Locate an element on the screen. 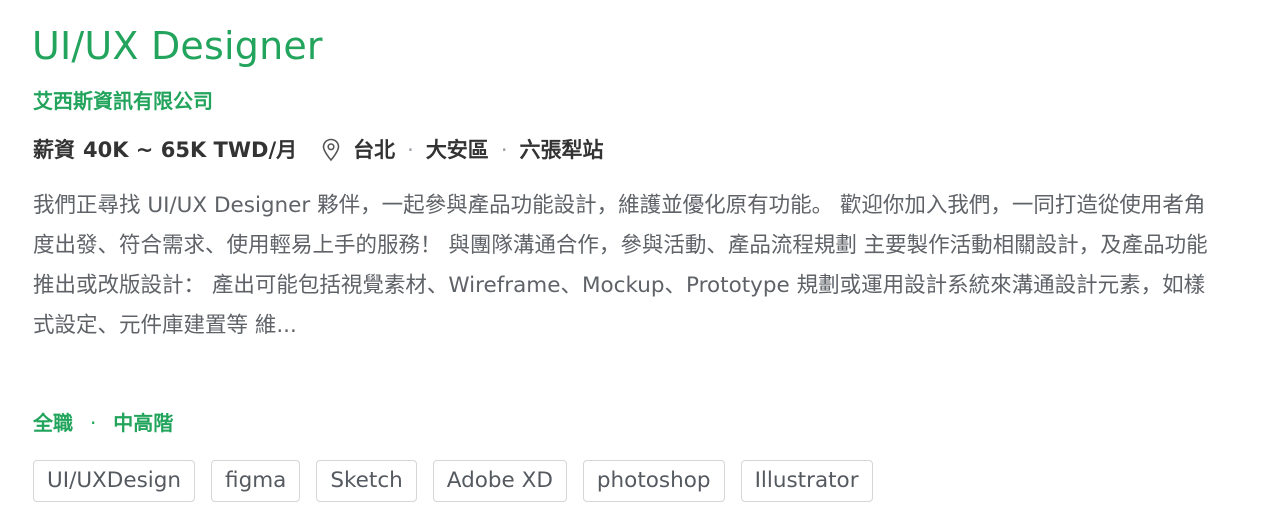 Image resolution: width=1270 pixels, height=528 pixels. location-city: 台北 is located at coordinates (374, 150).